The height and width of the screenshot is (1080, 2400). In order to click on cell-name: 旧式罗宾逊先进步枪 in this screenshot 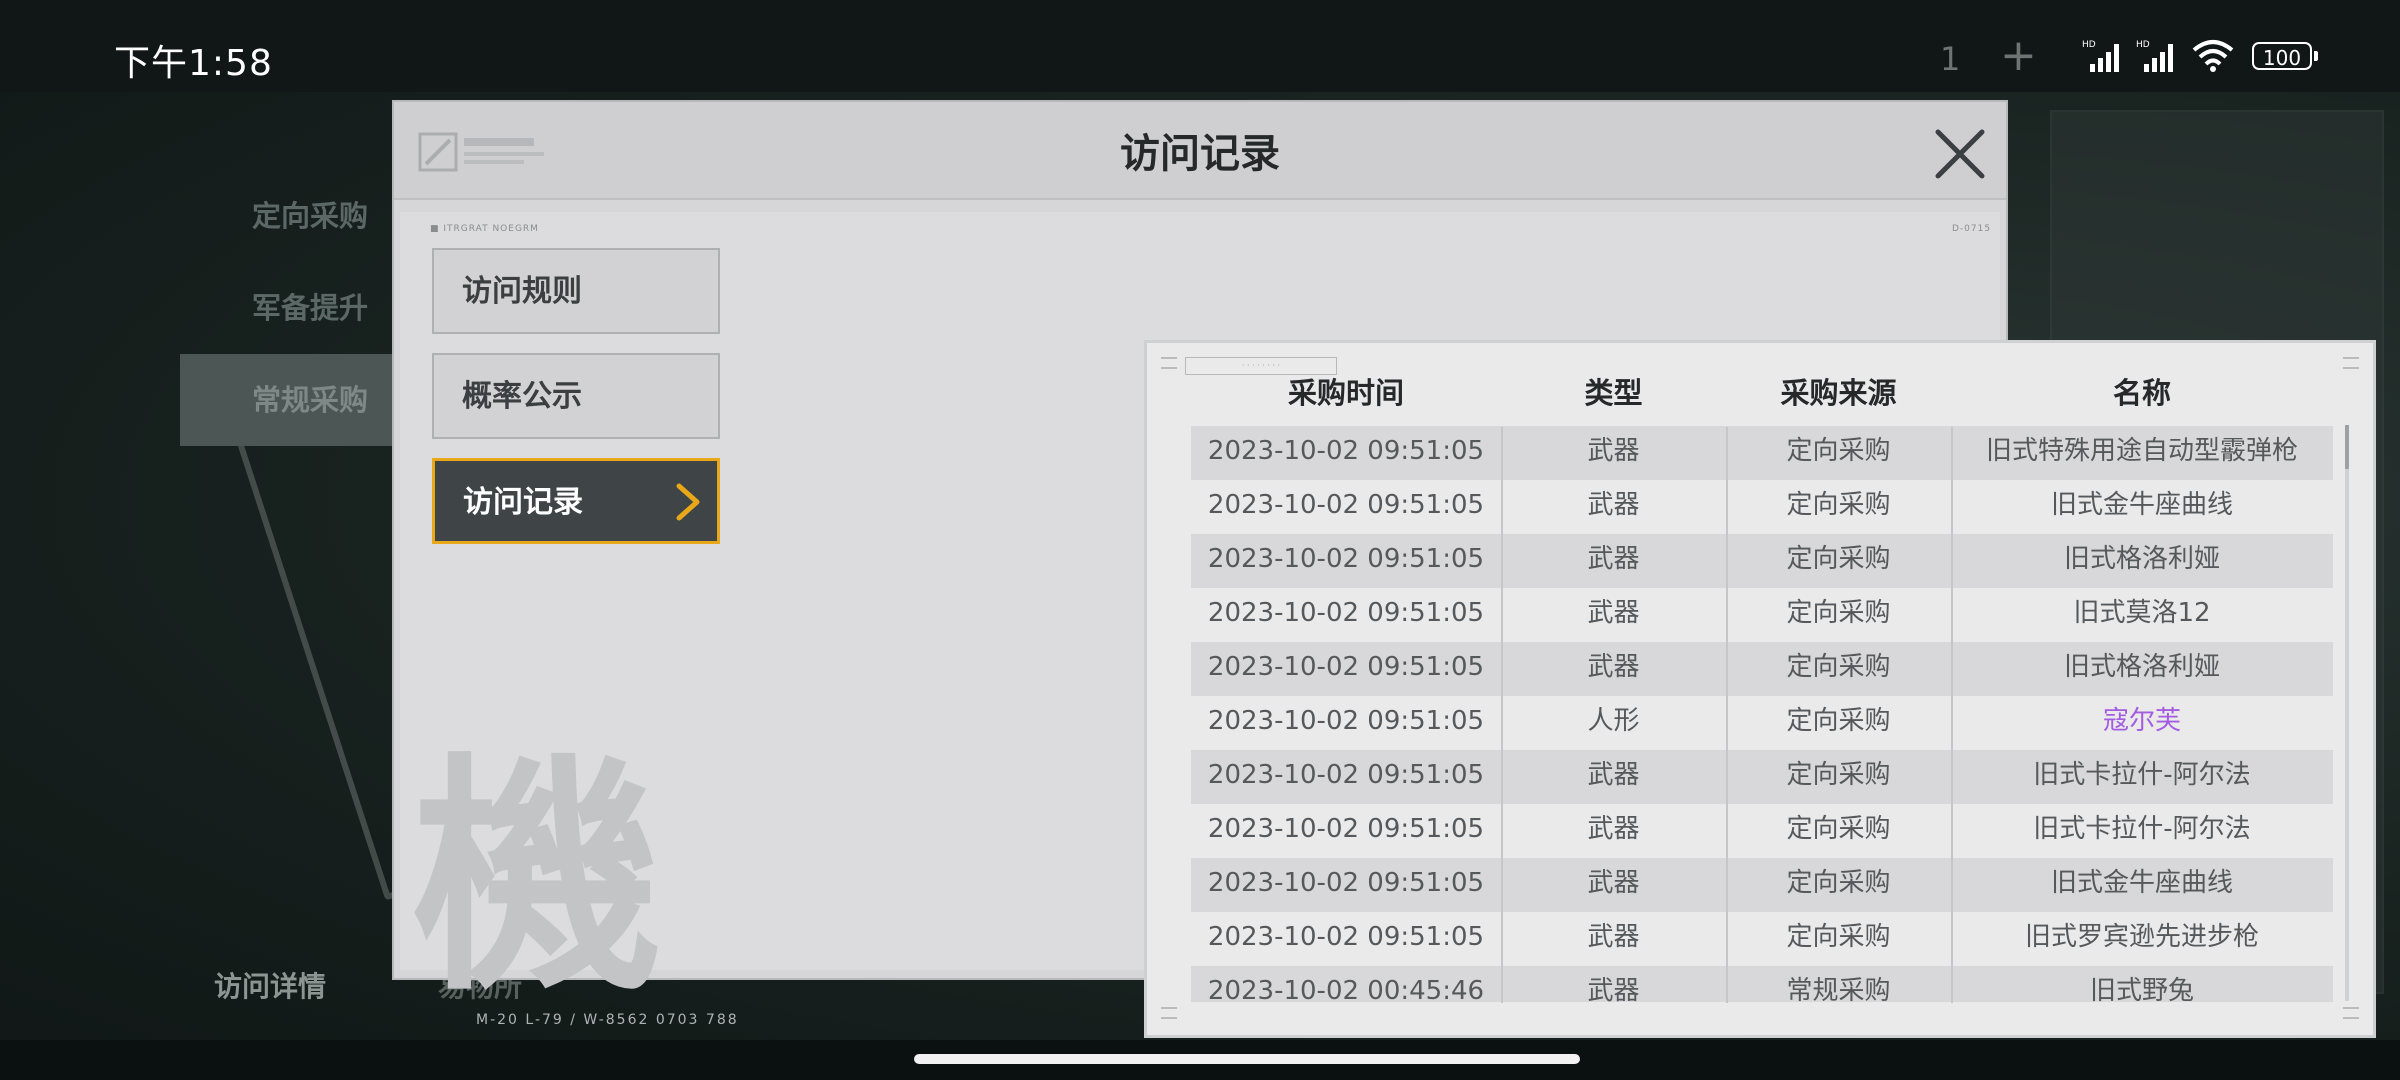, I will do `click(2141, 937)`.